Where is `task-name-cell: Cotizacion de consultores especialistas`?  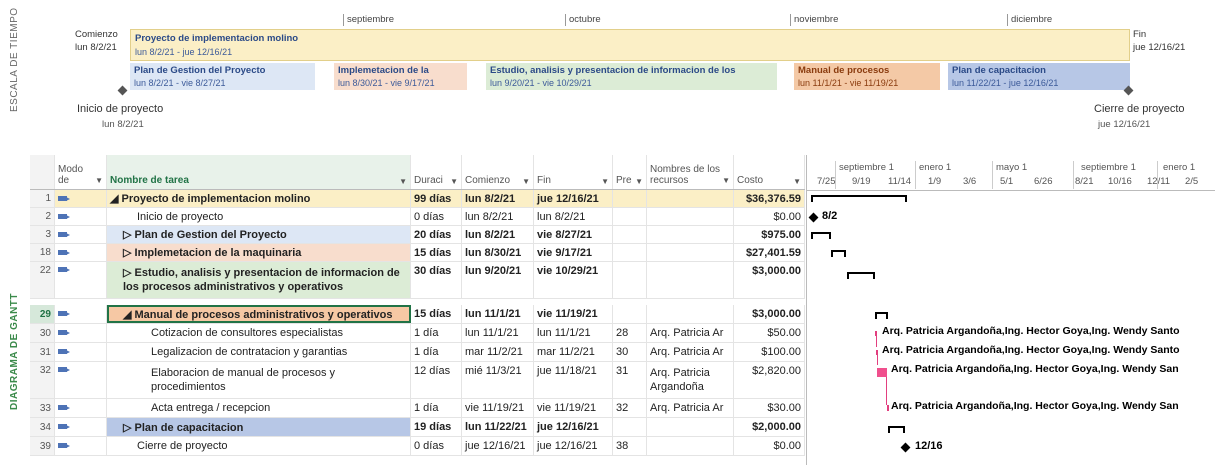
task-name-cell: Cotizacion de consultores especialistas is located at coordinates (259, 333).